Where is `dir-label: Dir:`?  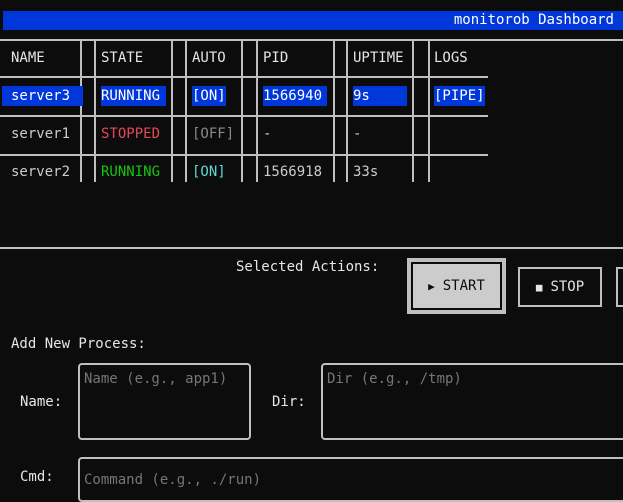
dir-label: Dir: is located at coordinates (289, 402).